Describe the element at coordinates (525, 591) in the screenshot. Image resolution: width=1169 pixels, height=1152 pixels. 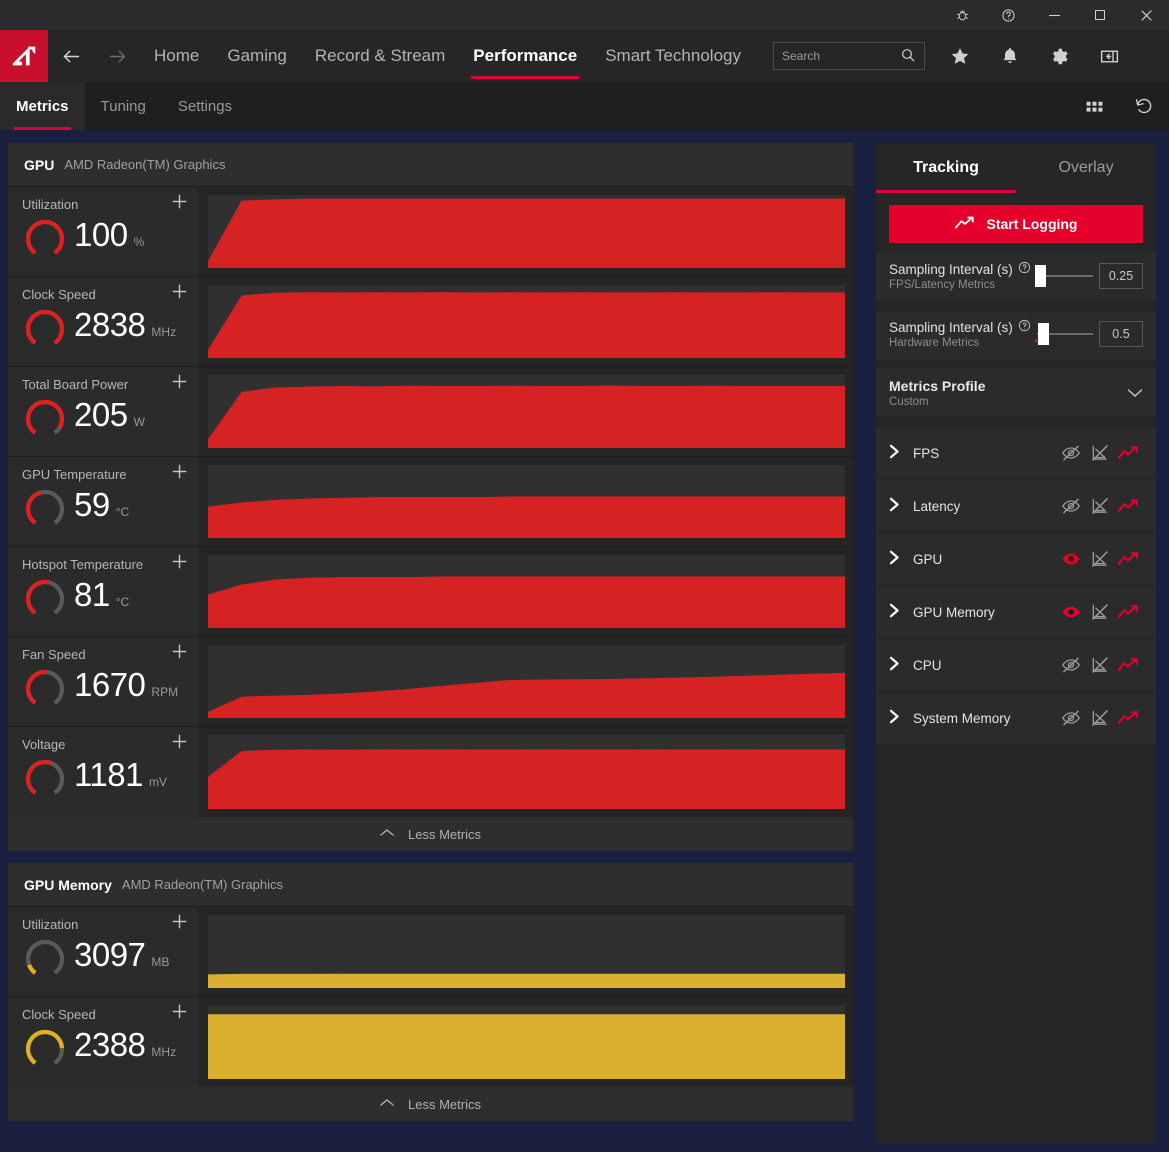
I see `metric-chart-hotspot-temperature` at that location.